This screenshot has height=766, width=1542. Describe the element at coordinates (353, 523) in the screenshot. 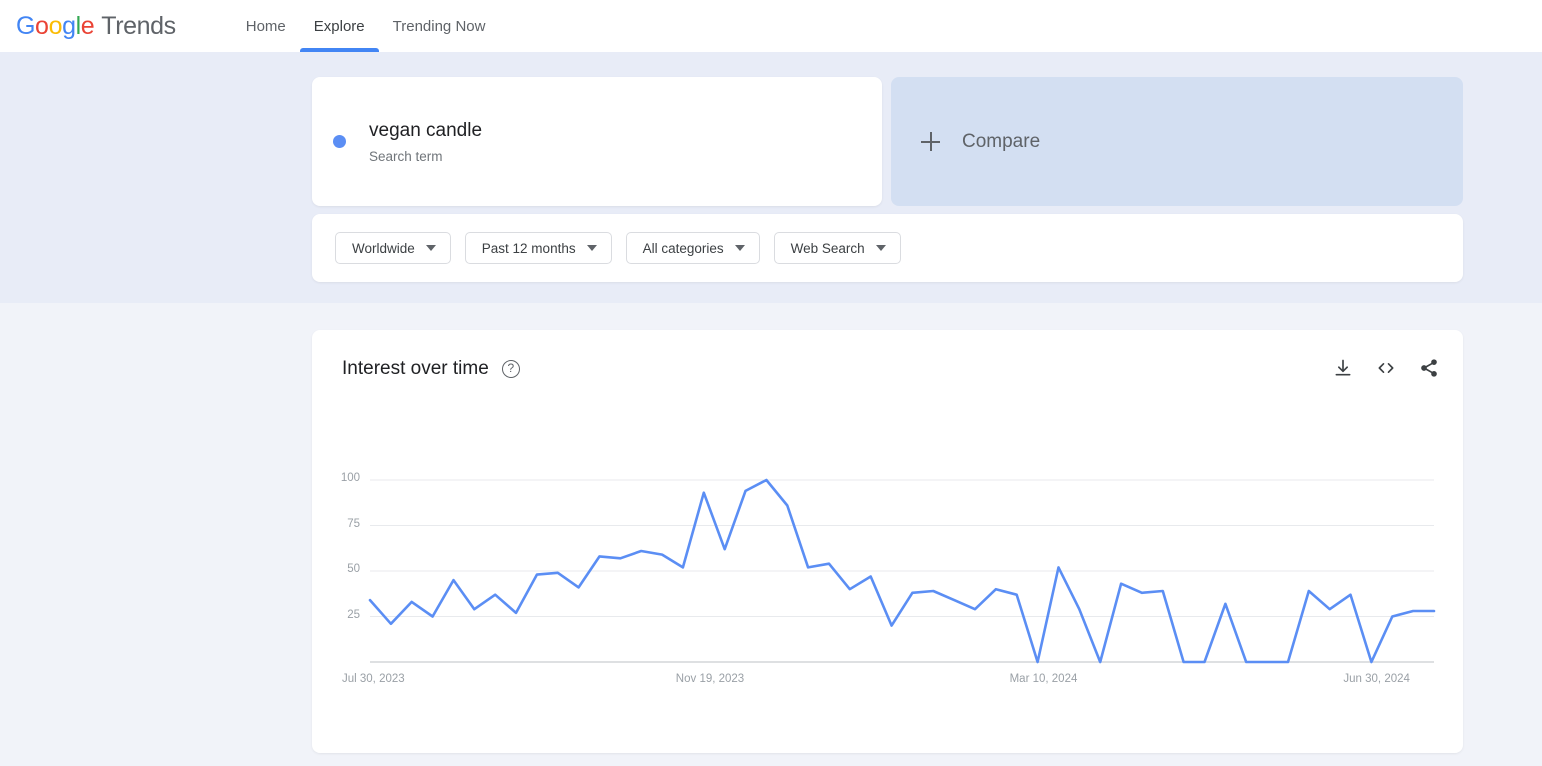

I see `y-axis-tick-label: 75` at that location.